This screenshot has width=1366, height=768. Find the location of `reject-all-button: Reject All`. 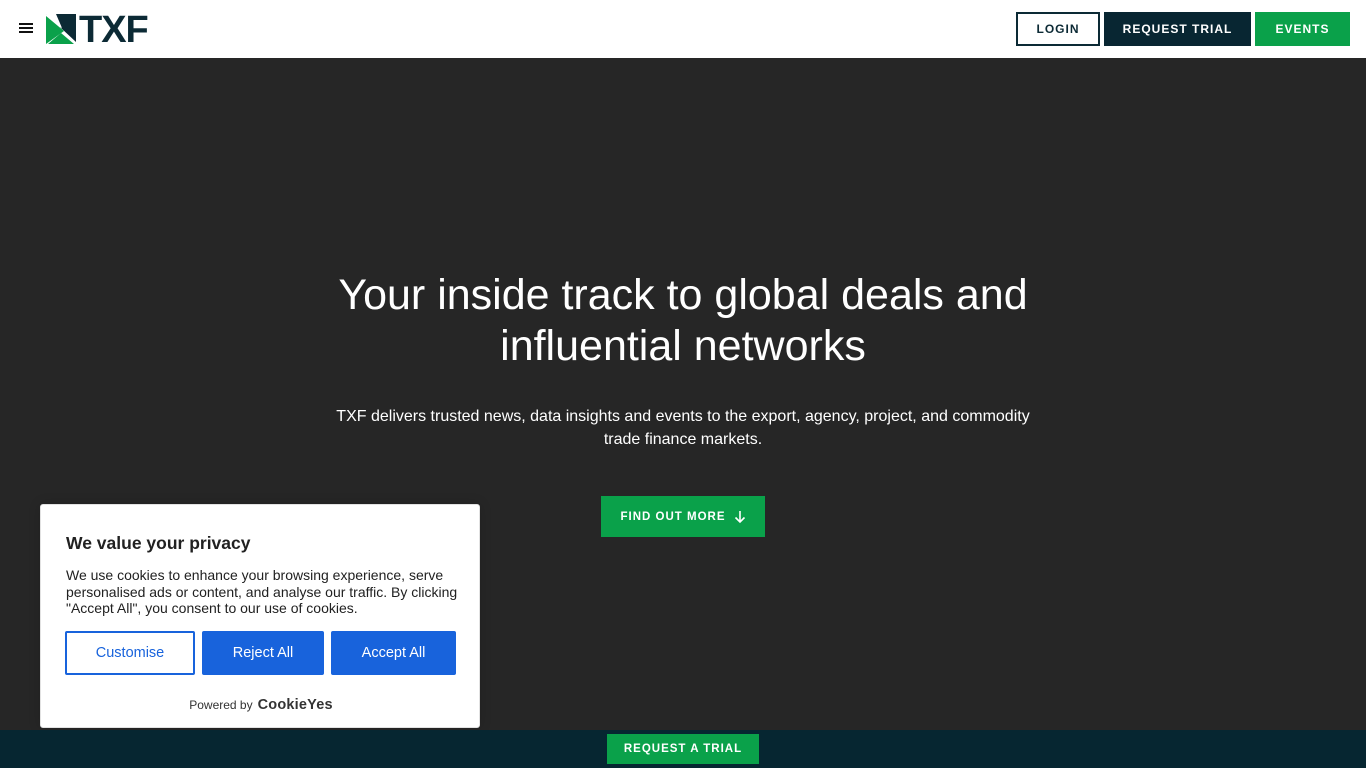

reject-all-button: Reject All is located at coordinates (263, 653).